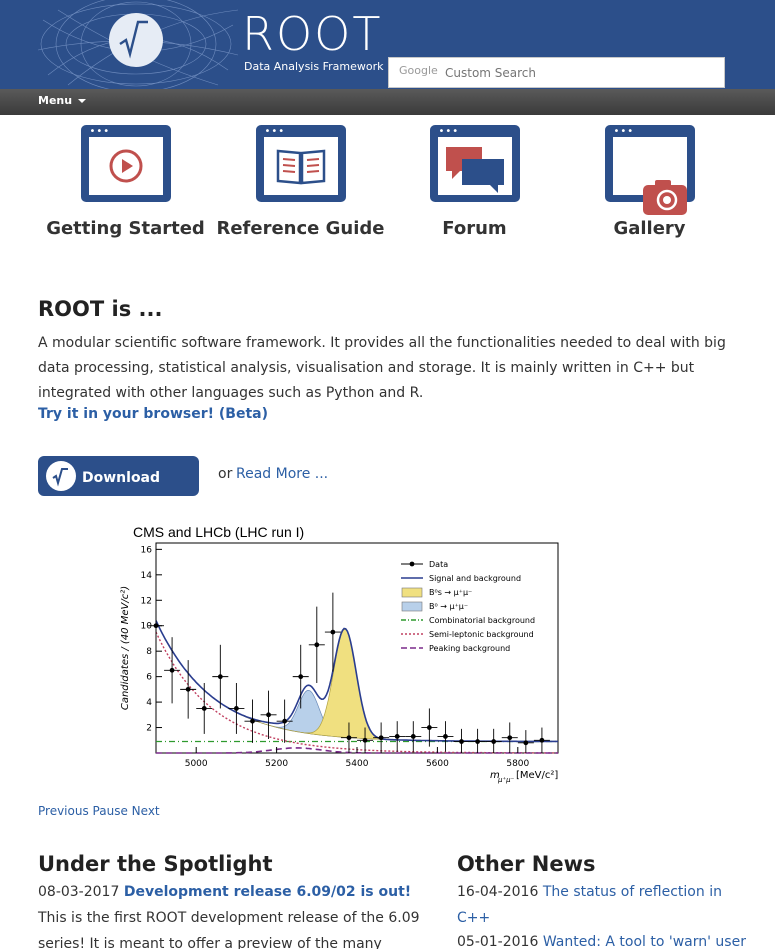  I want to click on x-tick-label: 5600, so click(437, 764).